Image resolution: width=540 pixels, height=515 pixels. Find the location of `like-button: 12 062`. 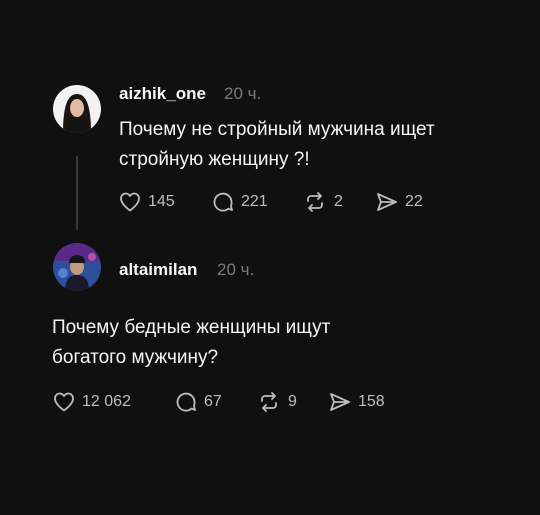

like-button: 12 062 is located at coordinates (91, 402).